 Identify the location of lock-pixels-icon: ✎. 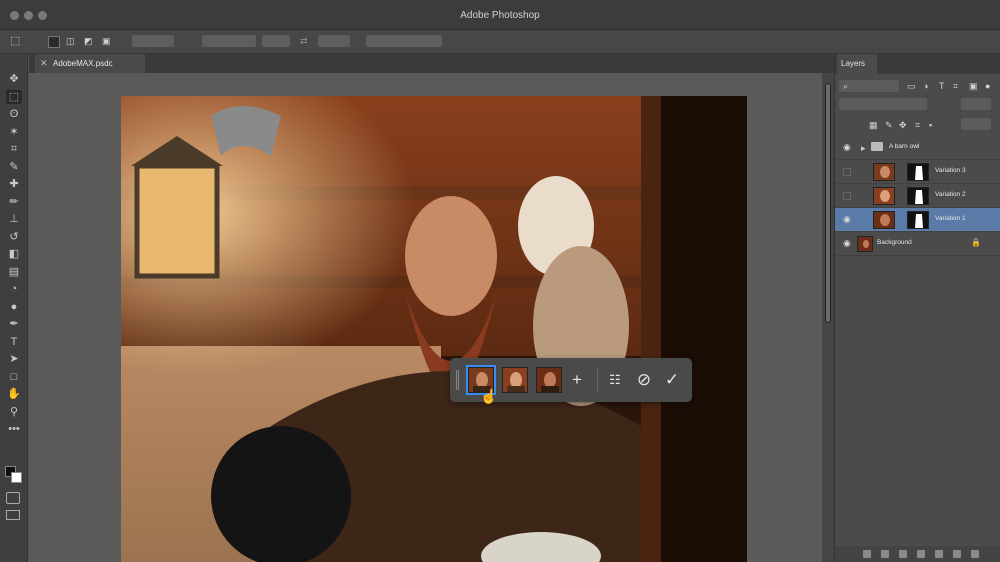
(889, 125).